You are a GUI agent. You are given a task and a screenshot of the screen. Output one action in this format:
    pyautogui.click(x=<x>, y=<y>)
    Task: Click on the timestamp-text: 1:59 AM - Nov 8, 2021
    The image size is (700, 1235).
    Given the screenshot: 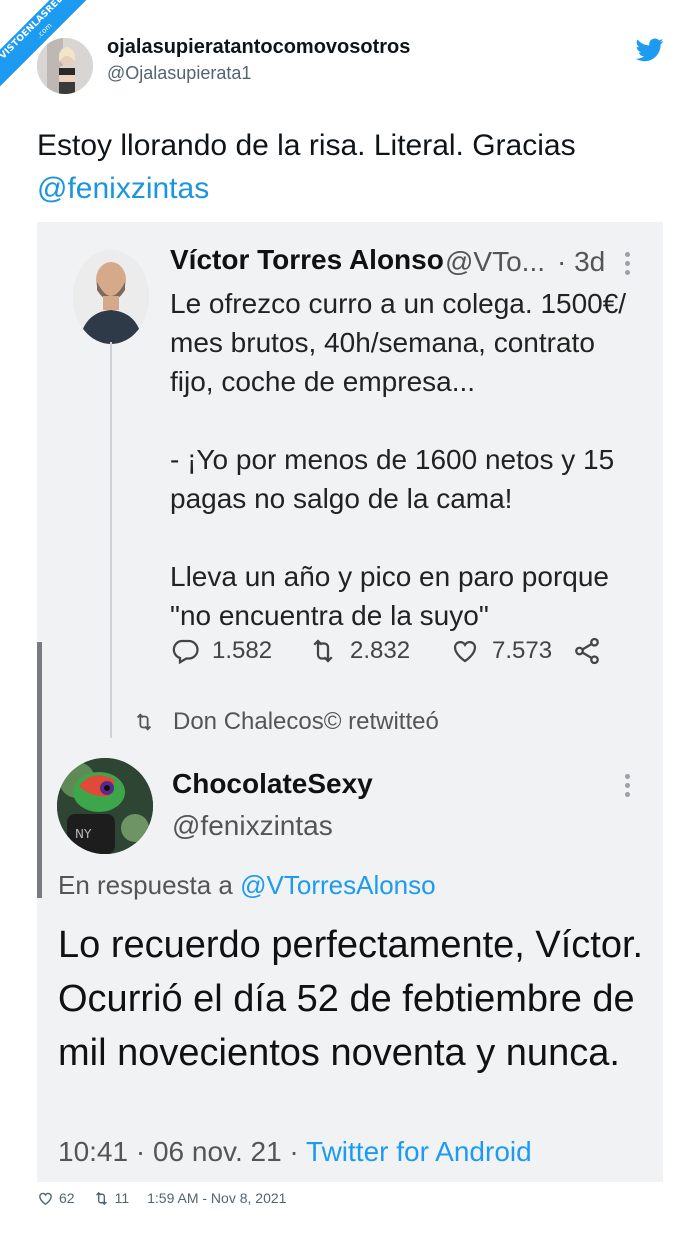 What is the action you would take?
    pyautogui.click(x=217, y=1198)
    